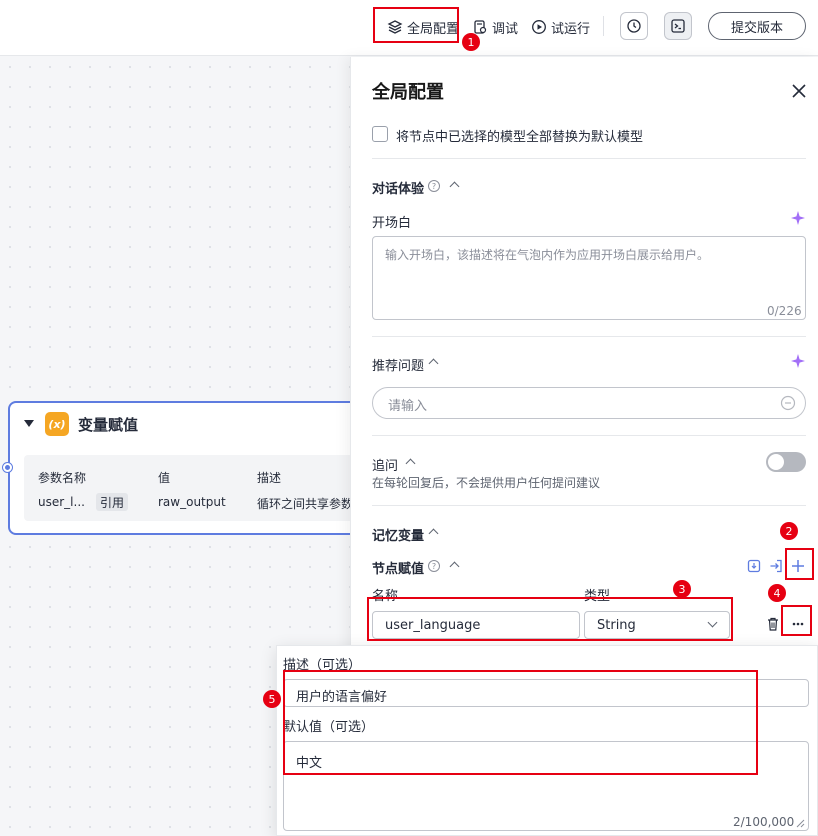 This screenshot has height=836, width=818. I want to click on node-col-name: 参数名称, so click(62, 478).